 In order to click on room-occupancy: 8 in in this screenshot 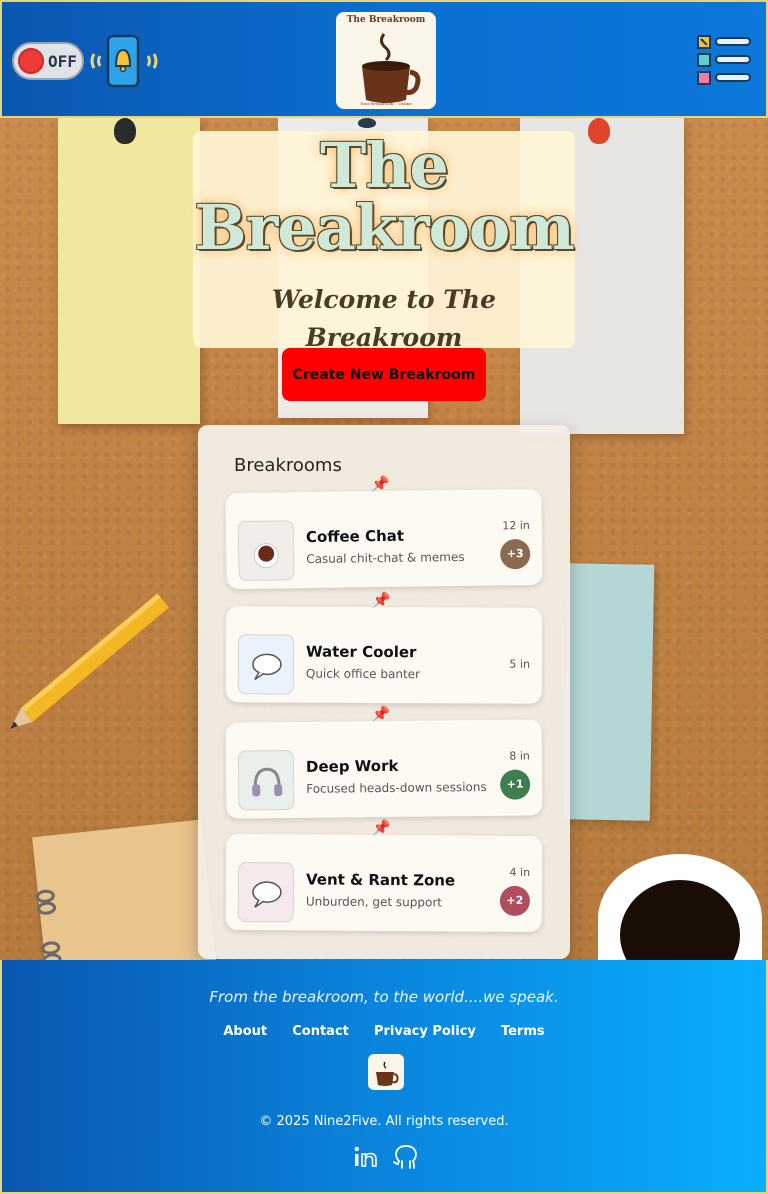, I will do `click(519, 756)`.